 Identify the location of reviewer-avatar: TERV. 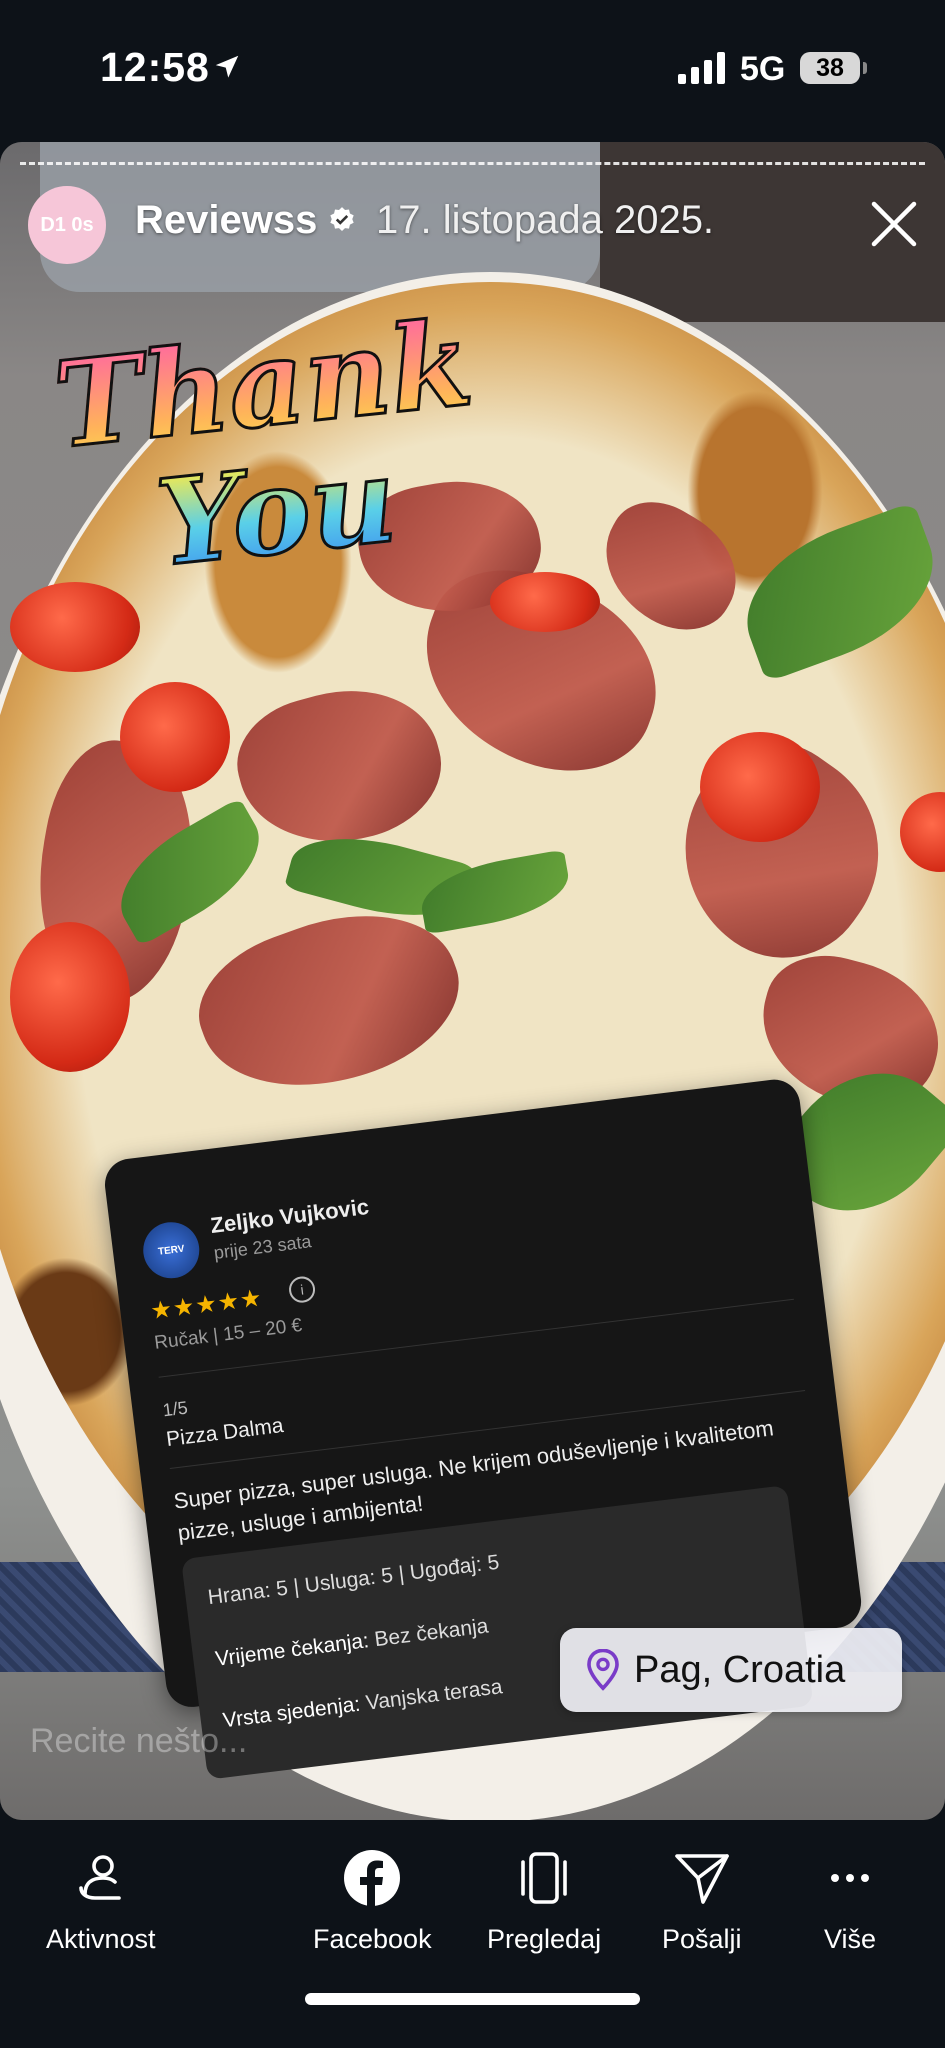
(171, 1250).